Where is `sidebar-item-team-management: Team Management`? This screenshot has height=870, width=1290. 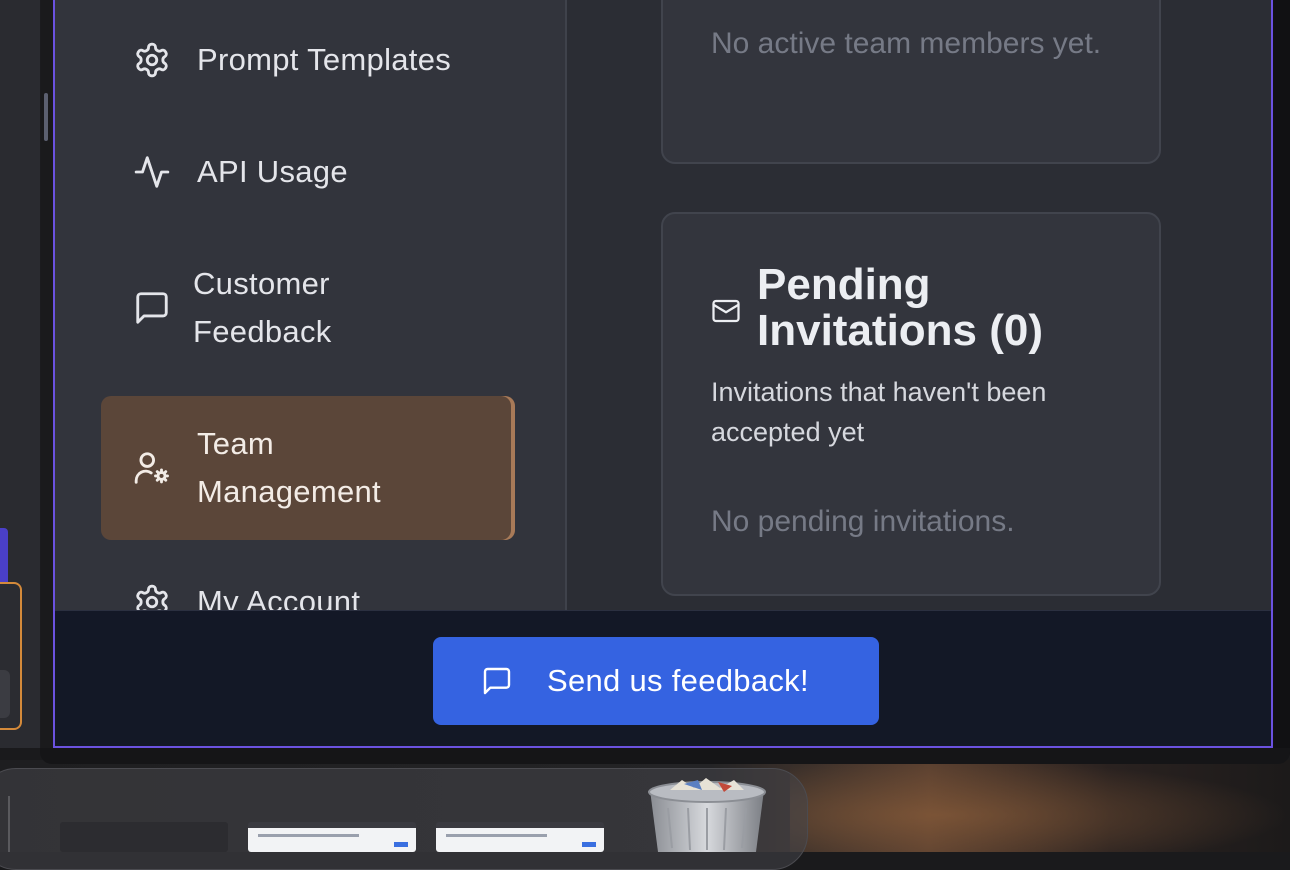 sidebar-item-team-management: Team Management is located at coordinates (308, 468).